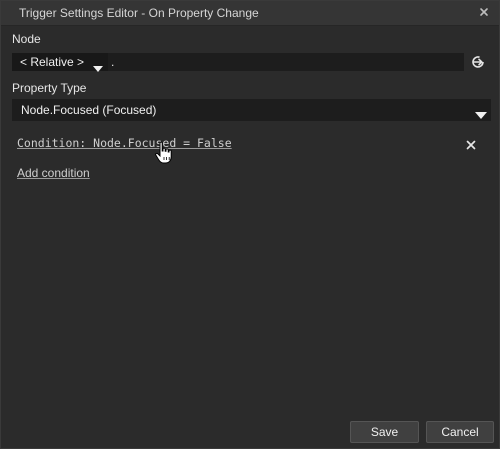 Image resolution: width=500 pixels, height=449 pixels. What do you see at coordinates (53, 173) in the screenshot?
I see `add-condition-link: Add condition` at bounding box center [53, 173].